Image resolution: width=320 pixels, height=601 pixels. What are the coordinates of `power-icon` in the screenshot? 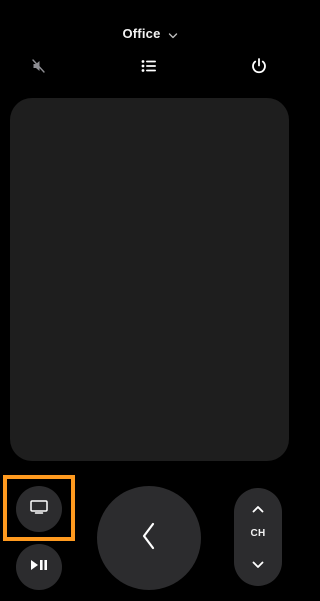 It's located at (259, 68).